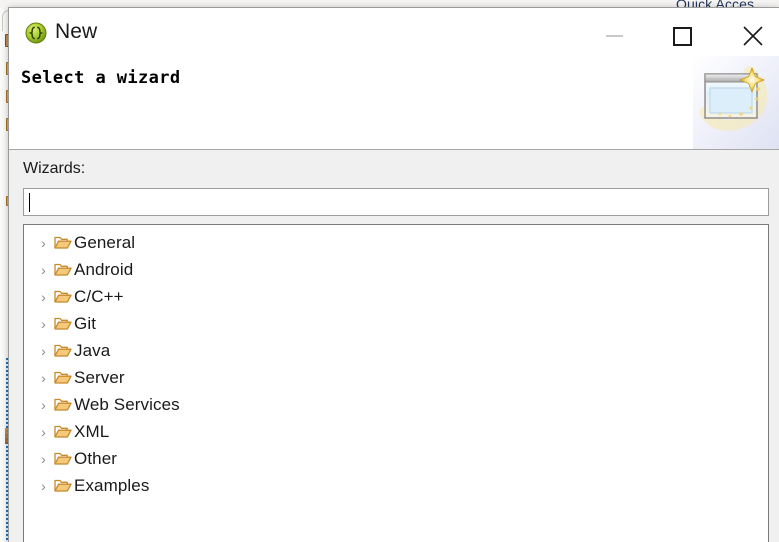 The height and width of the screenshot is (542, 779). I want to click on close-icon, so click(753, 36).